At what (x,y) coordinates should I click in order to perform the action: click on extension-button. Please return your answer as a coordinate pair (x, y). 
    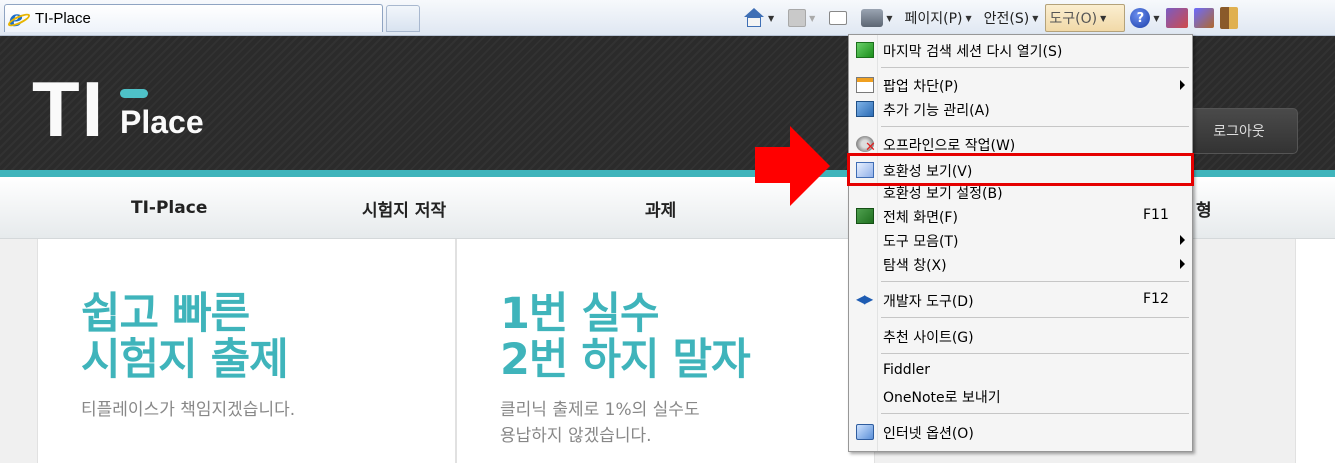
    Looking at the image, I should click on (1204, 18).